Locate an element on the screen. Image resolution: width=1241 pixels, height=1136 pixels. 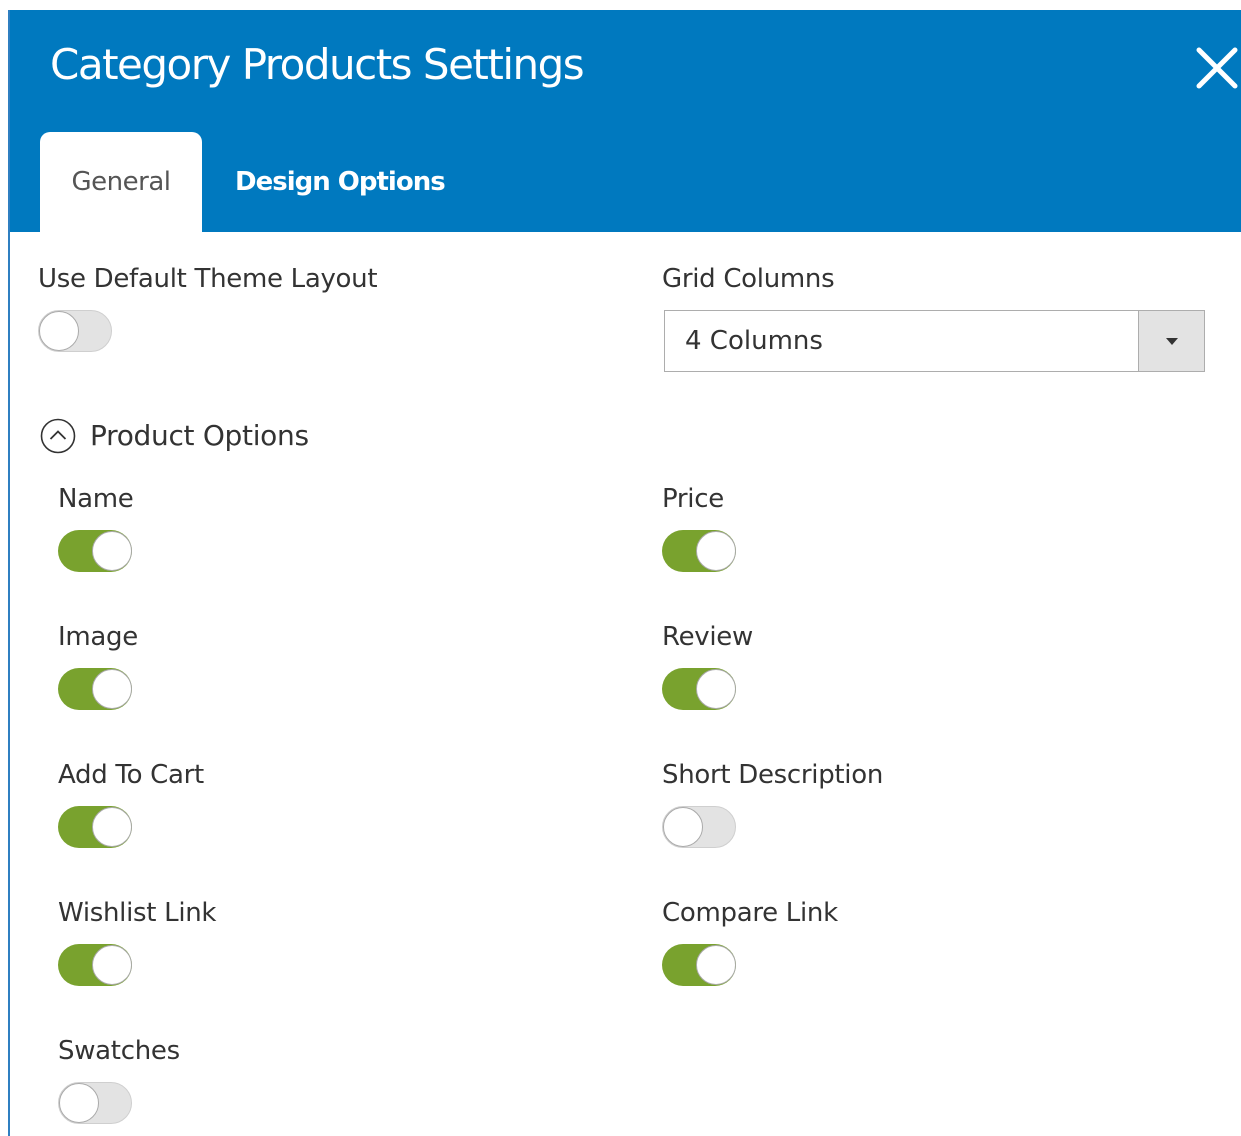
option-label-price: Price is located at coordinates (693, 499).